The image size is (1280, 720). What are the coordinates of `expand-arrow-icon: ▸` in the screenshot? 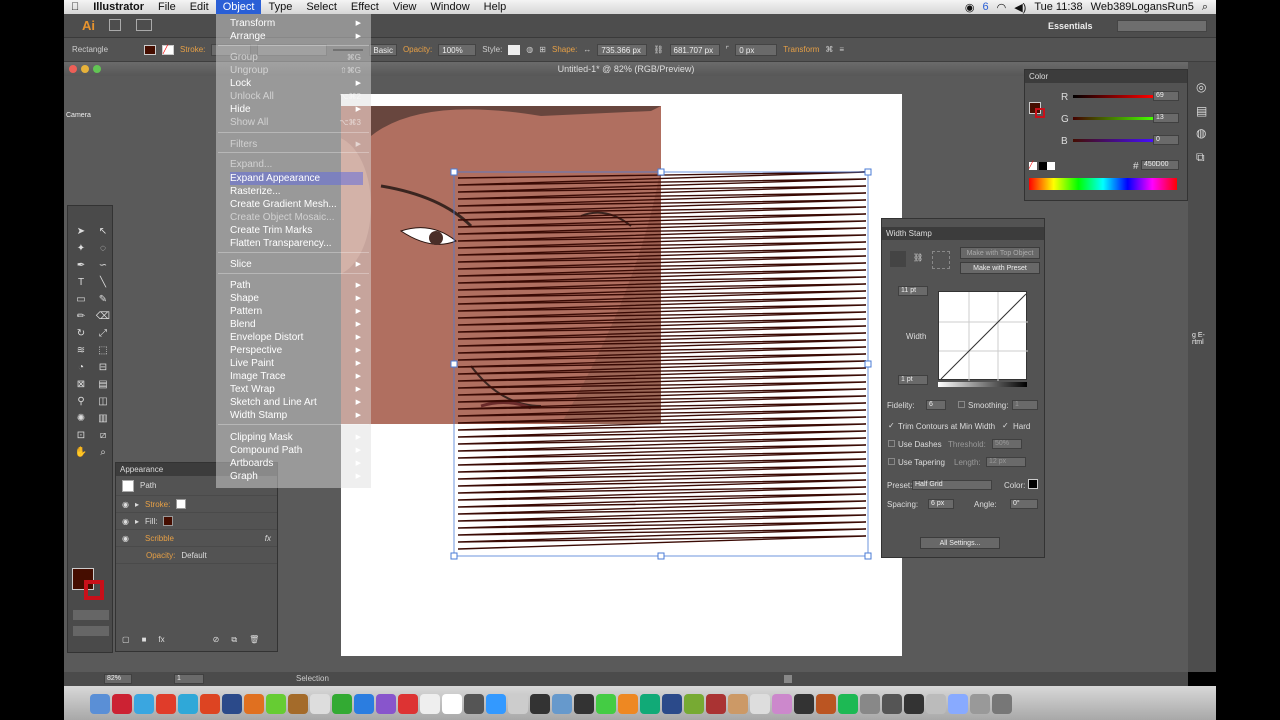 It's located at (137, 521).